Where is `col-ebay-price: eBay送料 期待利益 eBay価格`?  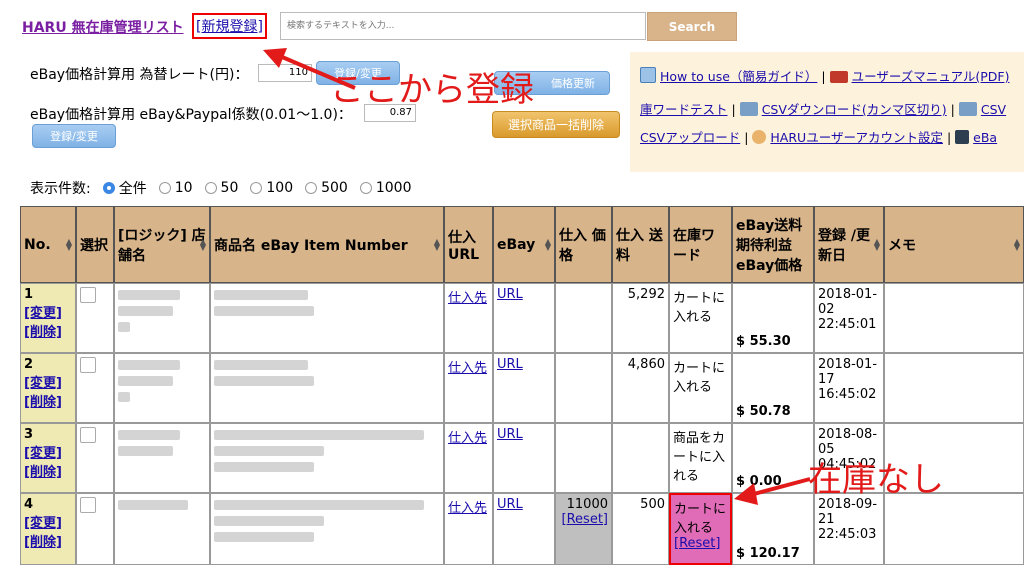 col-ebay-price: eBay送料 期待利益 eBay価格 is located at coordinates (773, 244).